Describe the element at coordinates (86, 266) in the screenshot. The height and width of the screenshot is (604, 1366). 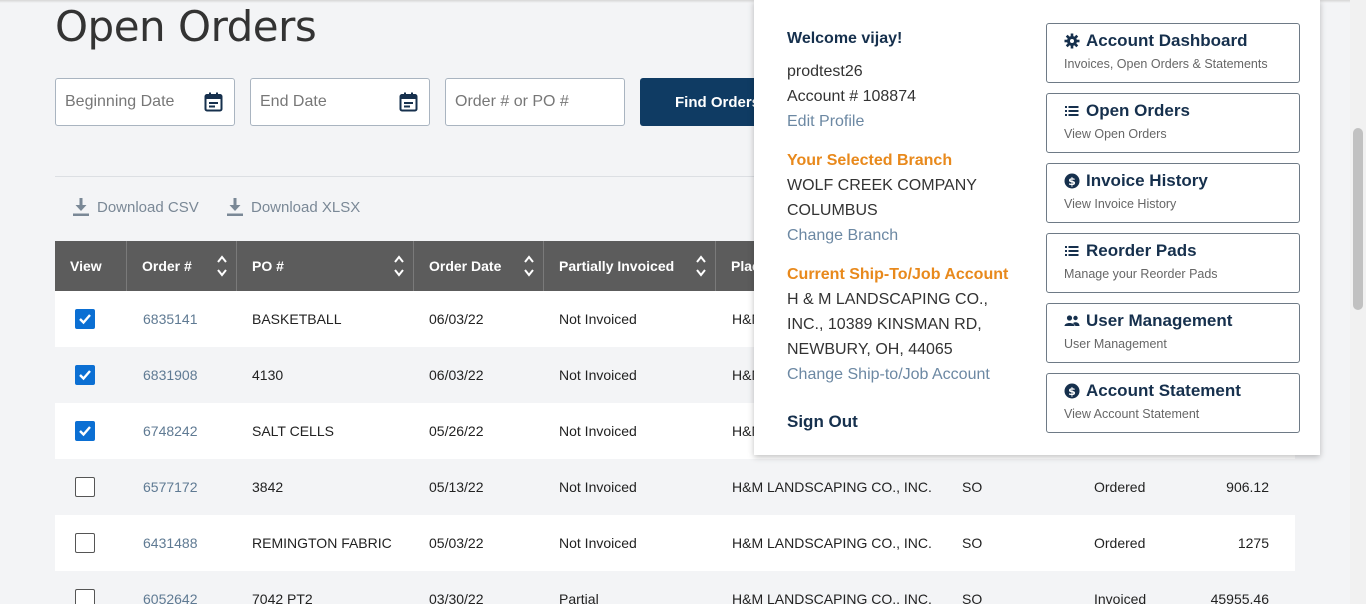
I see `header-view-label: View` at that location.